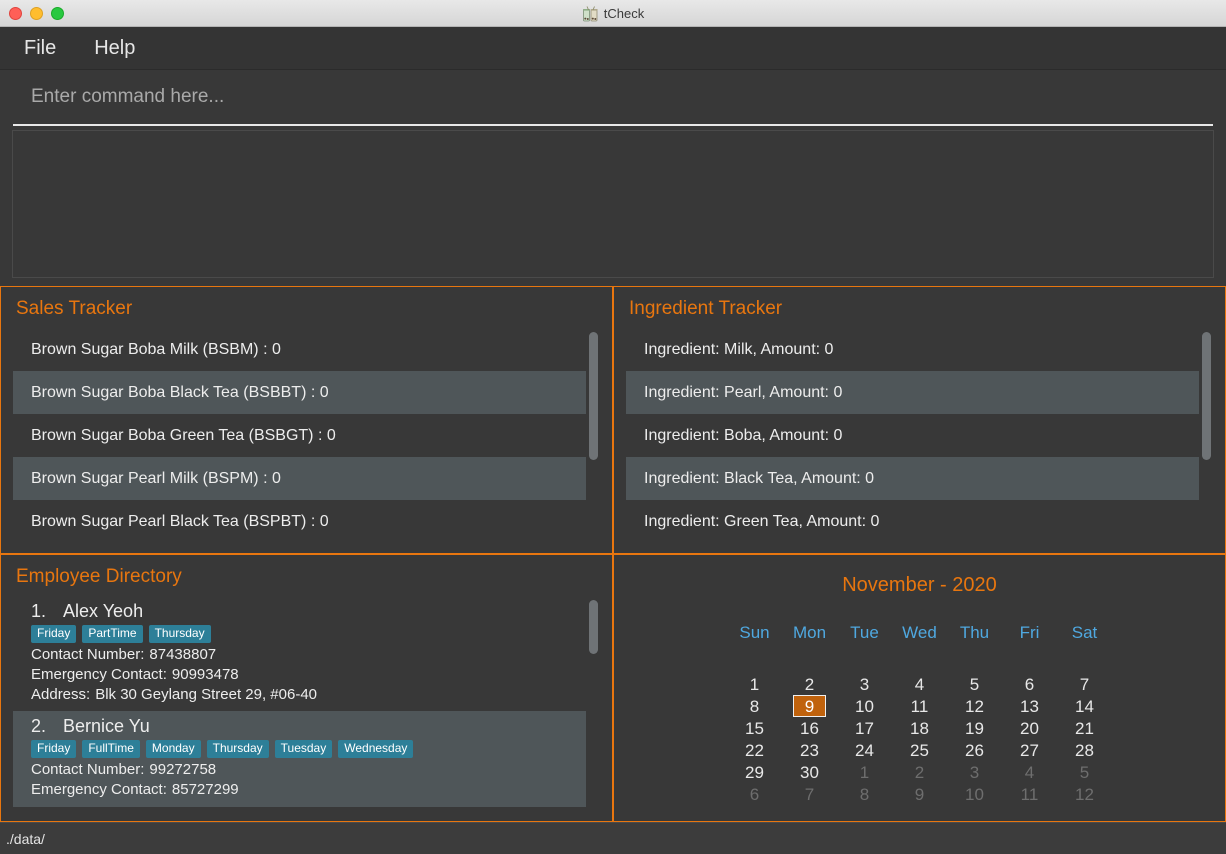  Describe the element at coordinates (1029, 794) in the screenshot. I see `calendar-day-adjacent: 11` at that location.